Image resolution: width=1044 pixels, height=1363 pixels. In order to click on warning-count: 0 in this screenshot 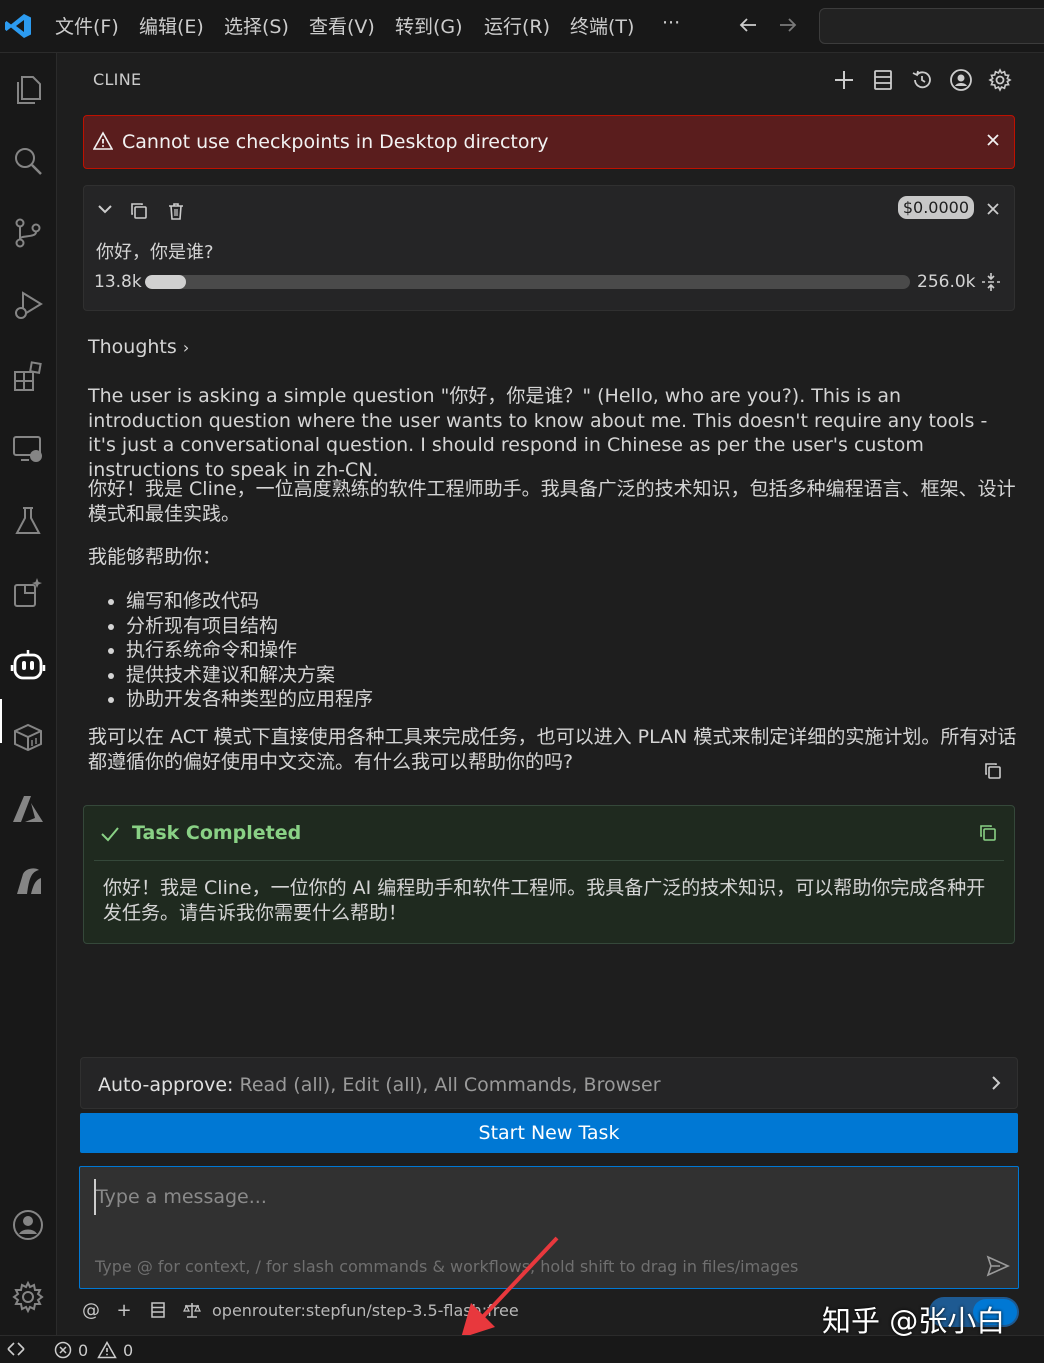, I will do `click(128, 1350)`.